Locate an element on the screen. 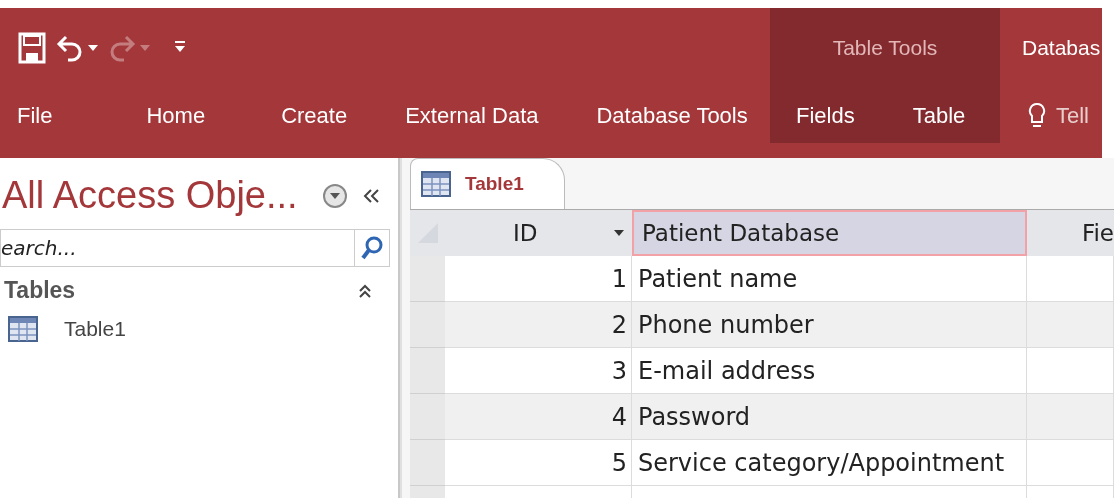  column-header: Fie is located at coordinates (1070, 233).